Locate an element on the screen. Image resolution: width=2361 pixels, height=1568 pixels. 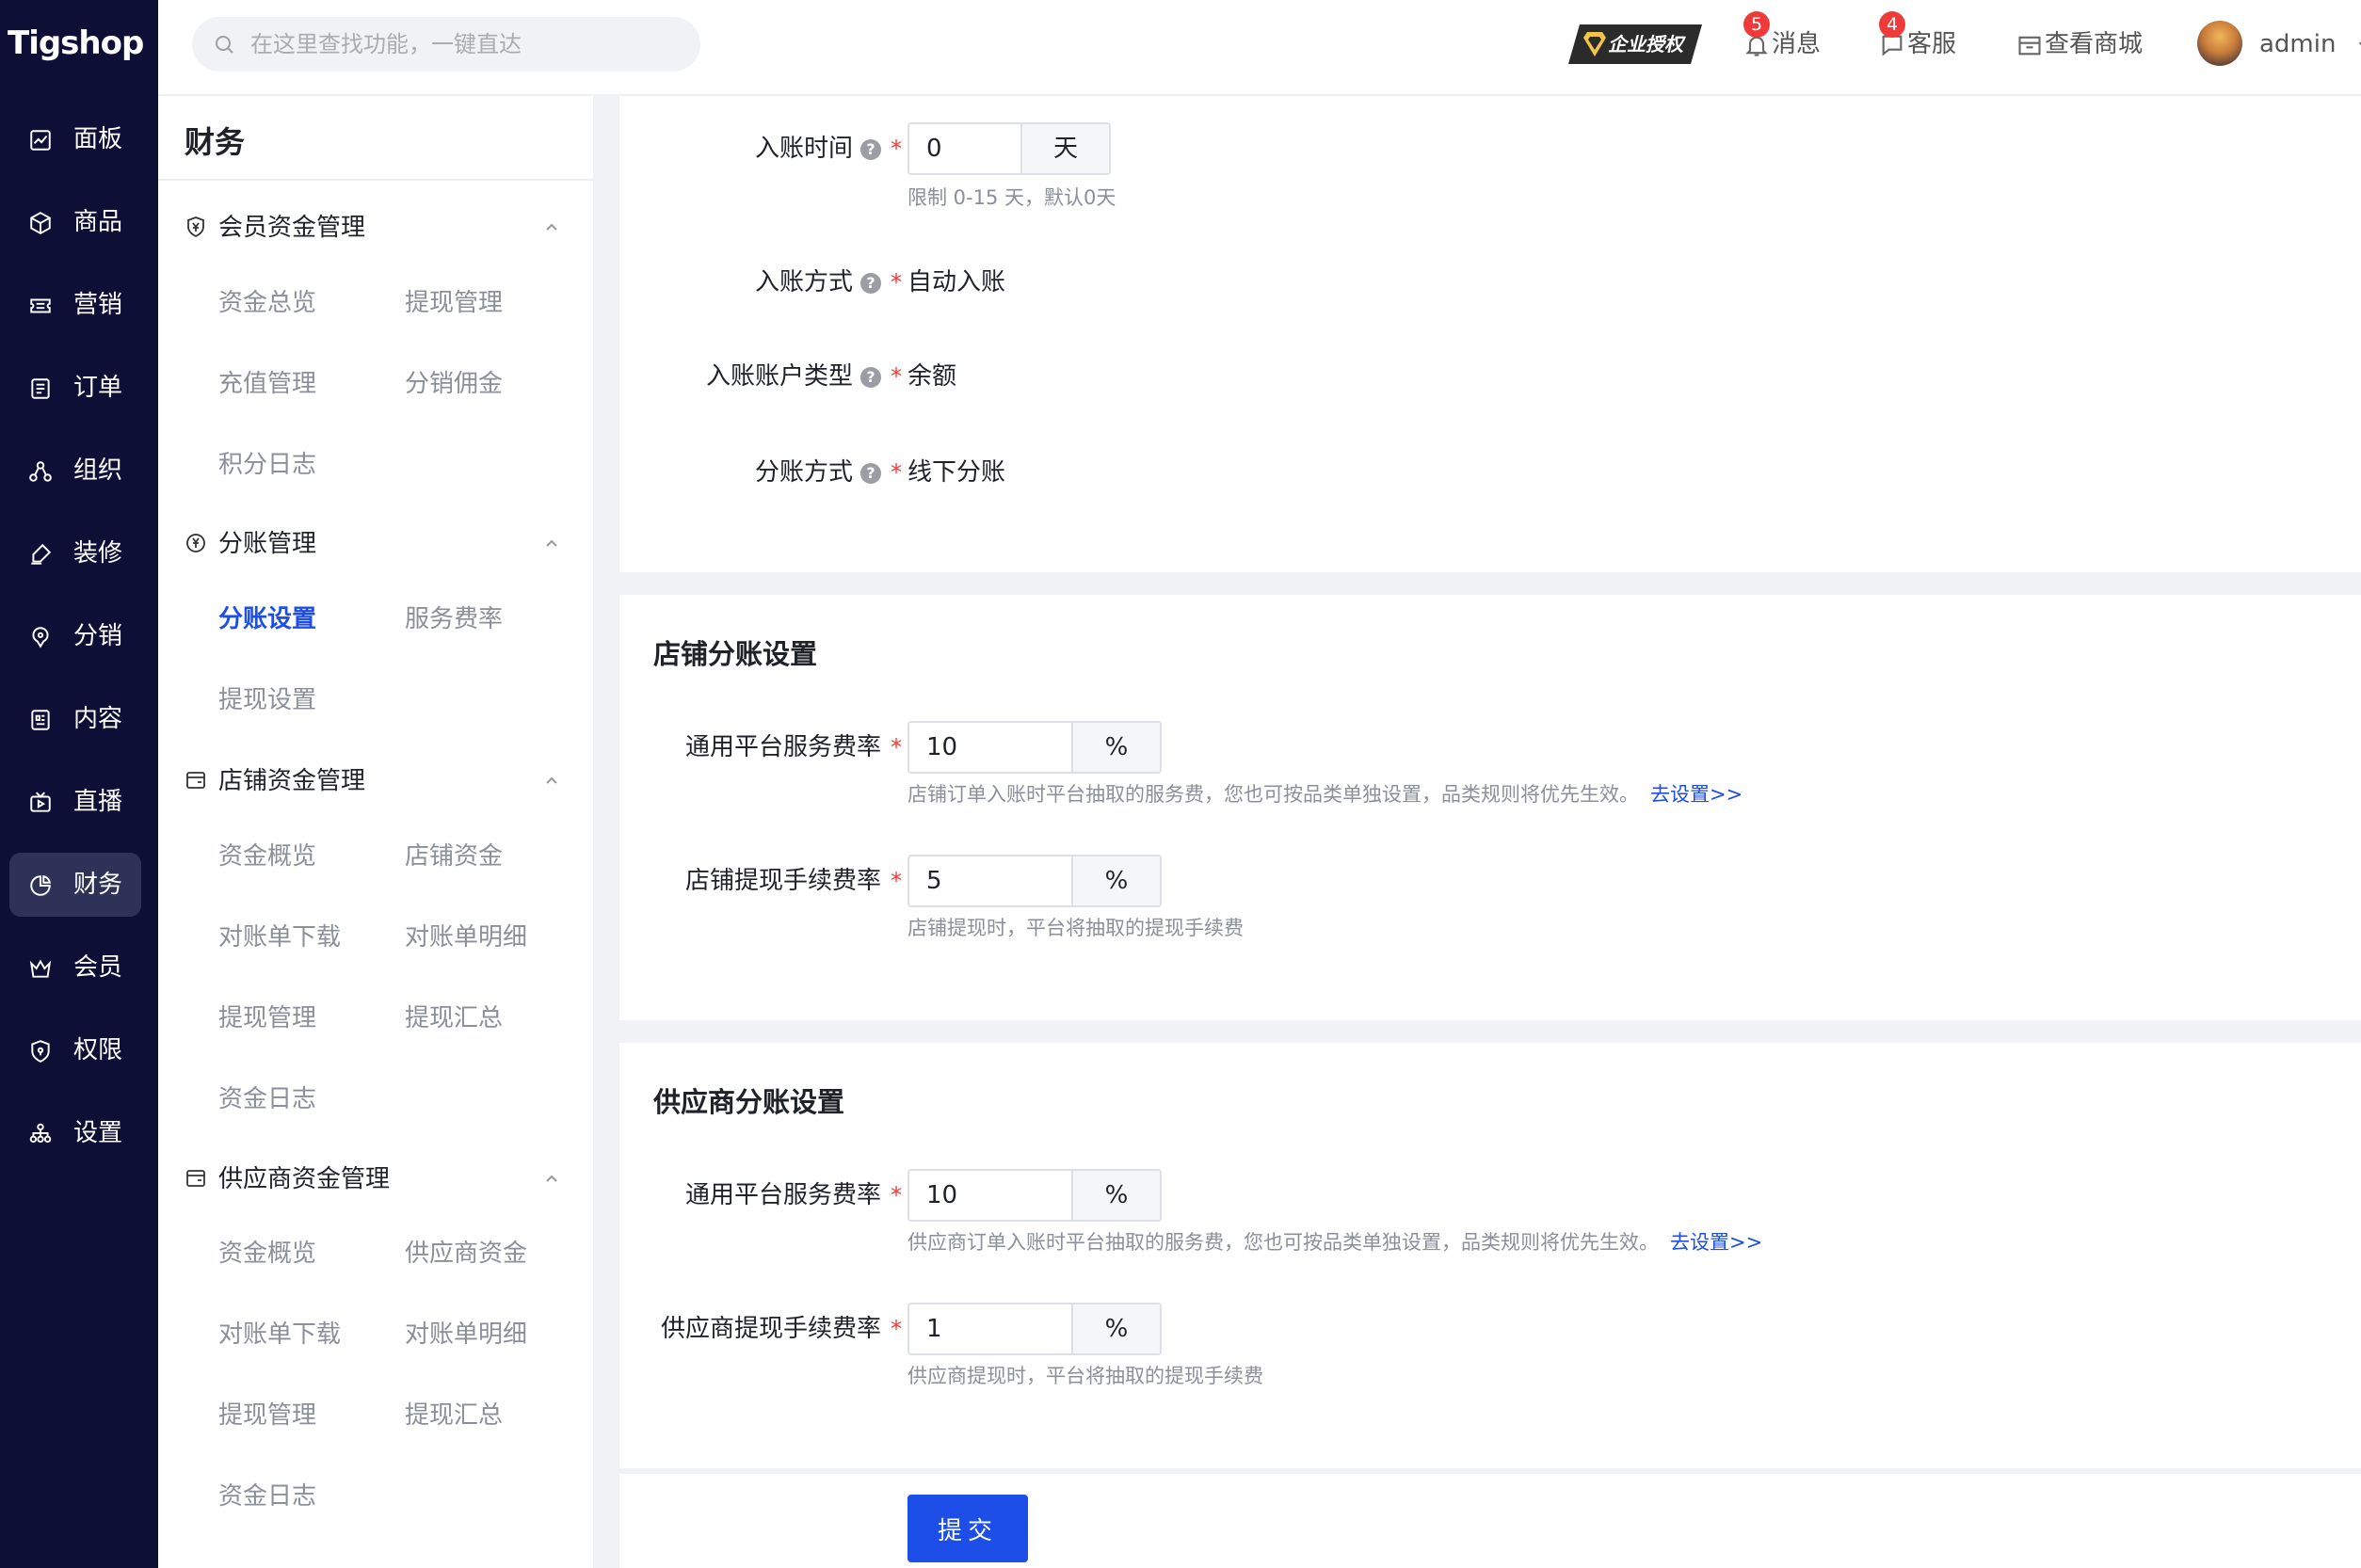
username: admin is located at coordinates (2298, 44).